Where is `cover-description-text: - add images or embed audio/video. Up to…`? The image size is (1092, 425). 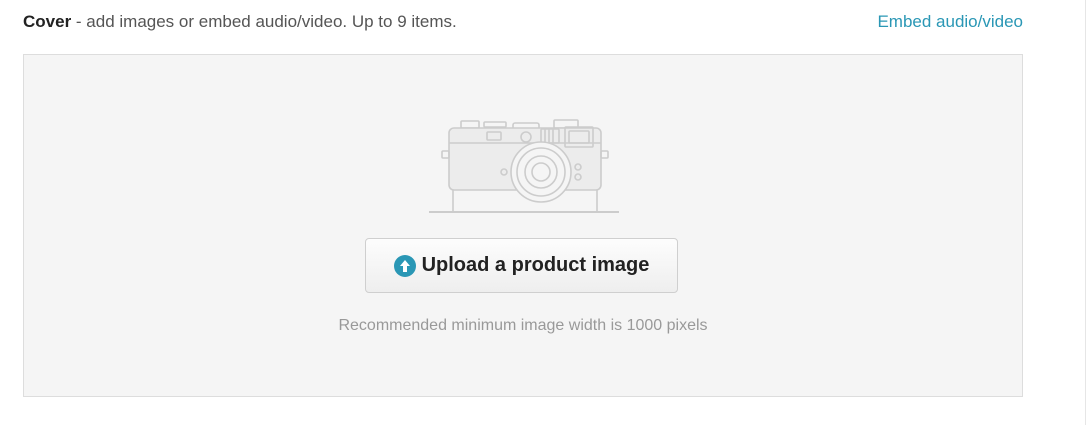
cover-description-text: - add images or embed audio/video. Up to… is located at coordinates (264, 21).